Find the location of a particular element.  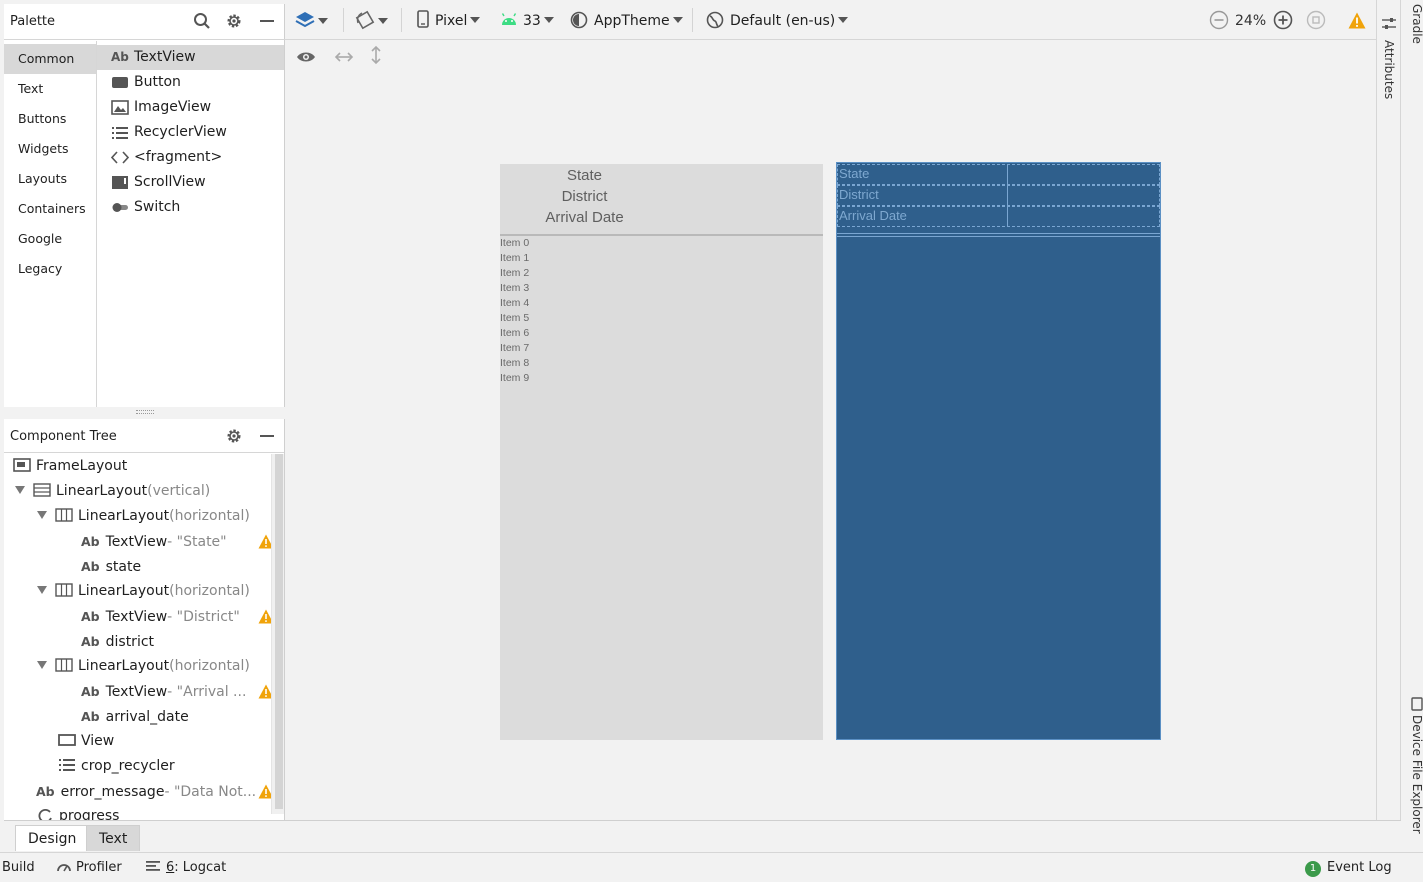

tree-node-crop-recycler: crop_recycler is located at coordinates (116, 766).